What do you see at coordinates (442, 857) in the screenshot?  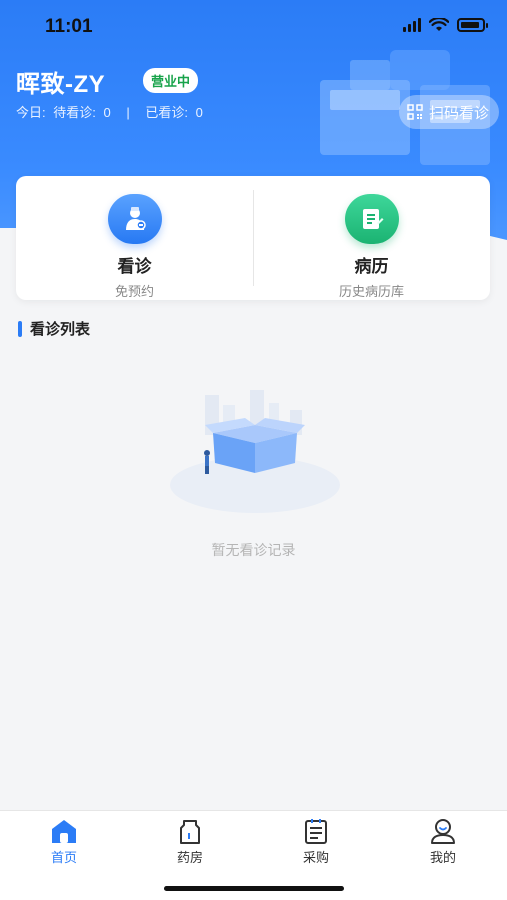 I see `tab-profile-label: 我的` at bounding box center [442, 857].